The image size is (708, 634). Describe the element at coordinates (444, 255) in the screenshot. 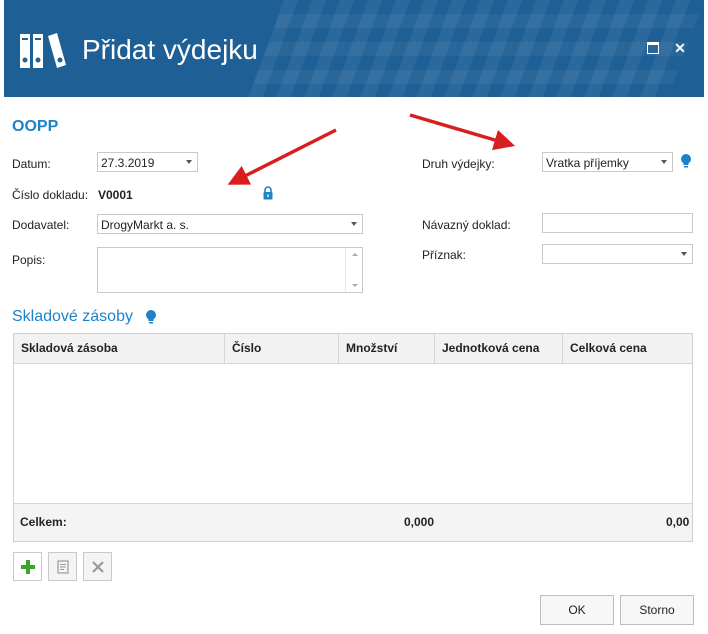

I see `priznak-label: Příznak:` at that location.